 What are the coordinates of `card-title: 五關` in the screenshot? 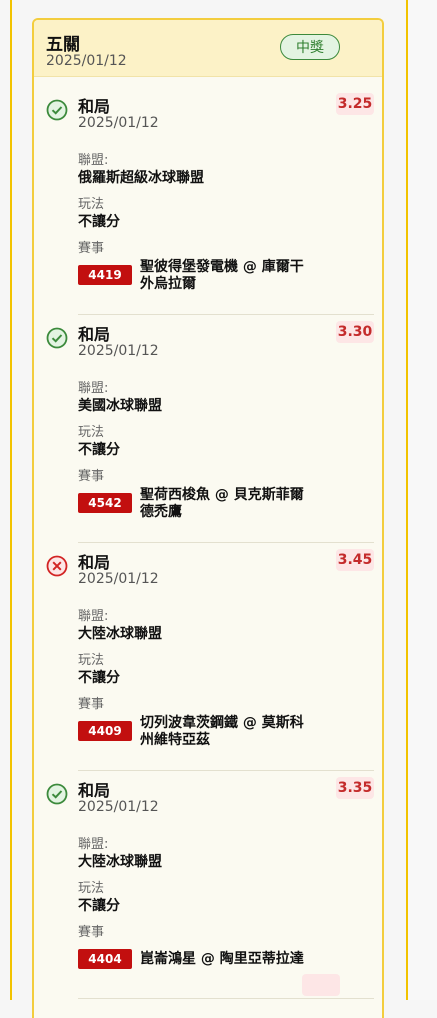 It's located at (63, 45).